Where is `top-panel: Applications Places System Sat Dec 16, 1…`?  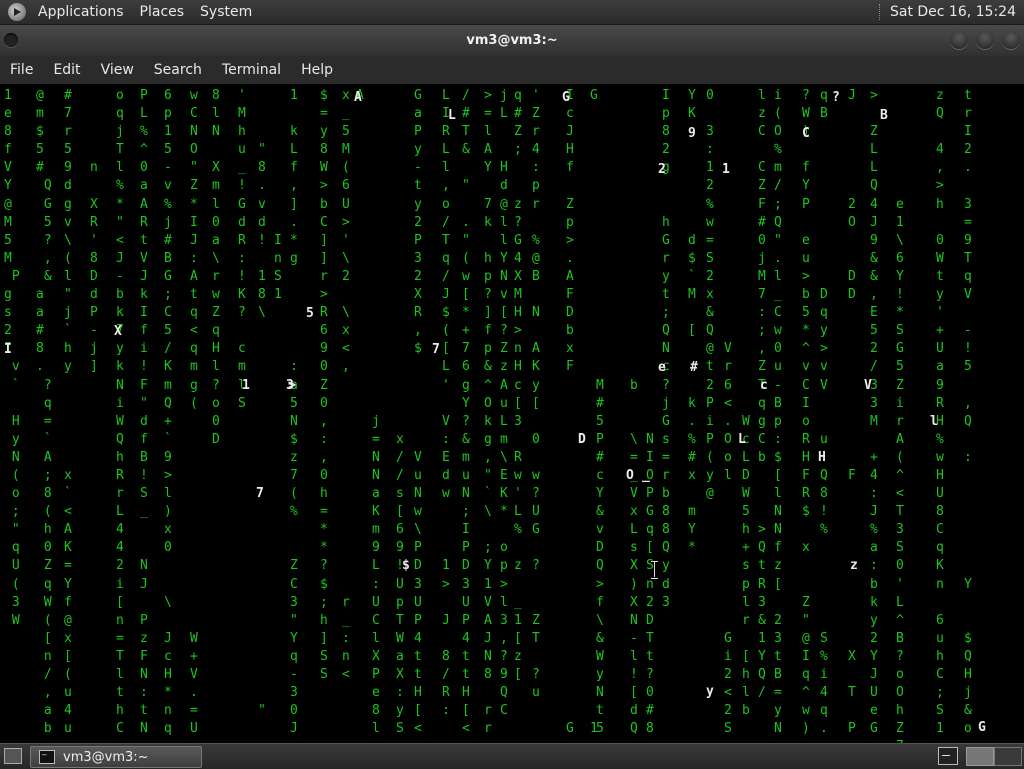 top-panel: Applications Places System Sat Dec 16, 1… is located at coordinates (512, 12).